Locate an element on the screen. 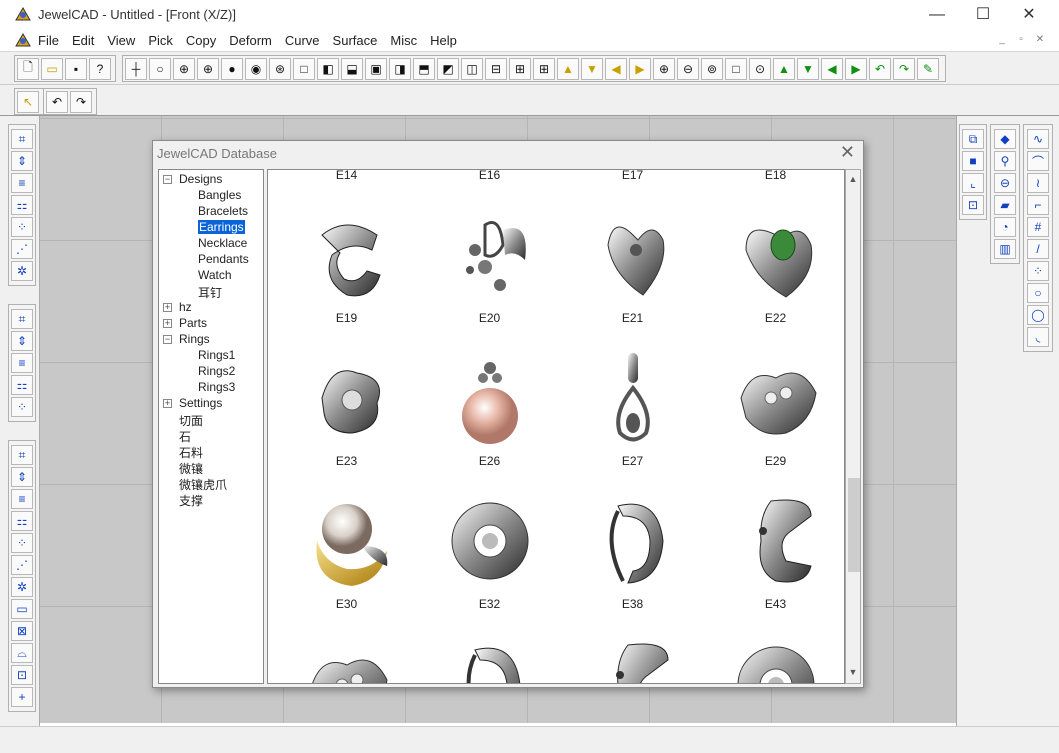  tree-item: hz is located at coordinates (185, 307).